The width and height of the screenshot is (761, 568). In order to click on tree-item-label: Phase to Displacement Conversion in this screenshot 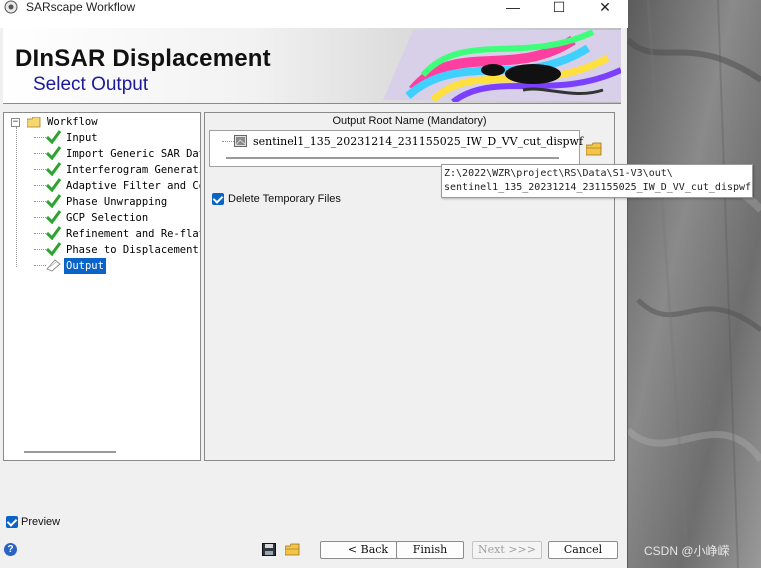, I will do `click(133, 250)`.